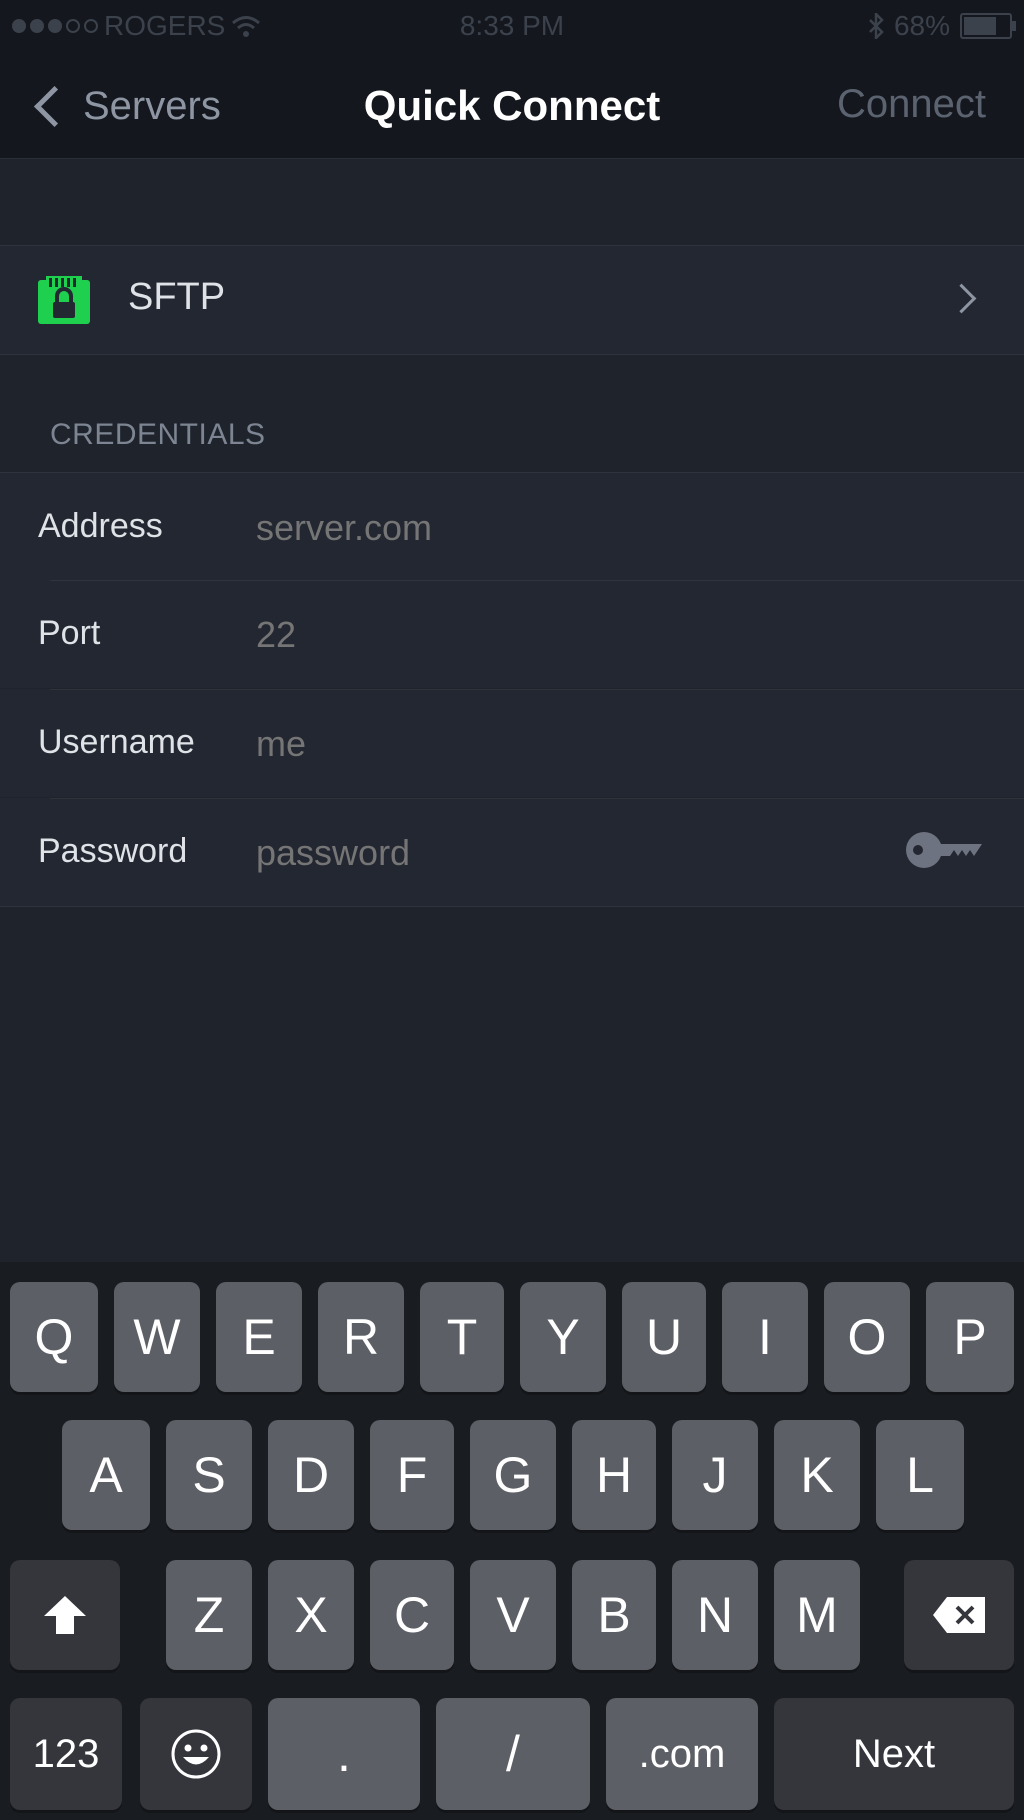 This screenshot has height=1820, width=1024. What do you see at coordinates (563, 1337) in the screenshot?
I see `key-y: Y` at bounding box center [563, 1337].